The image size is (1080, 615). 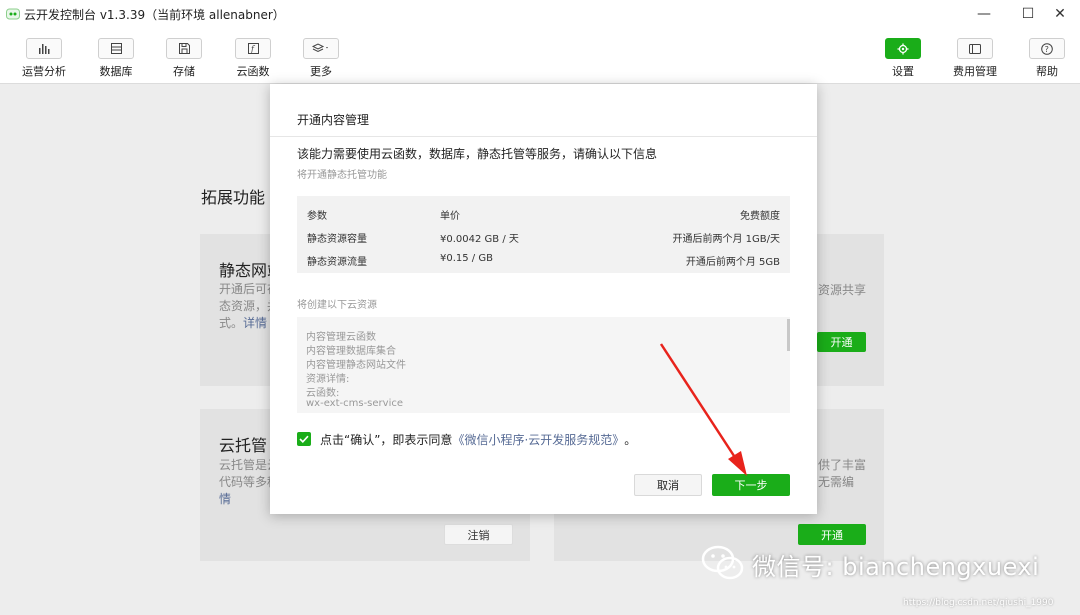 What do you see at coordinates (978, 603) in the screenshot?
I see `watermark-url: https://blog.csdn.net/qiushi_1990` at bounding box center [978, 603].